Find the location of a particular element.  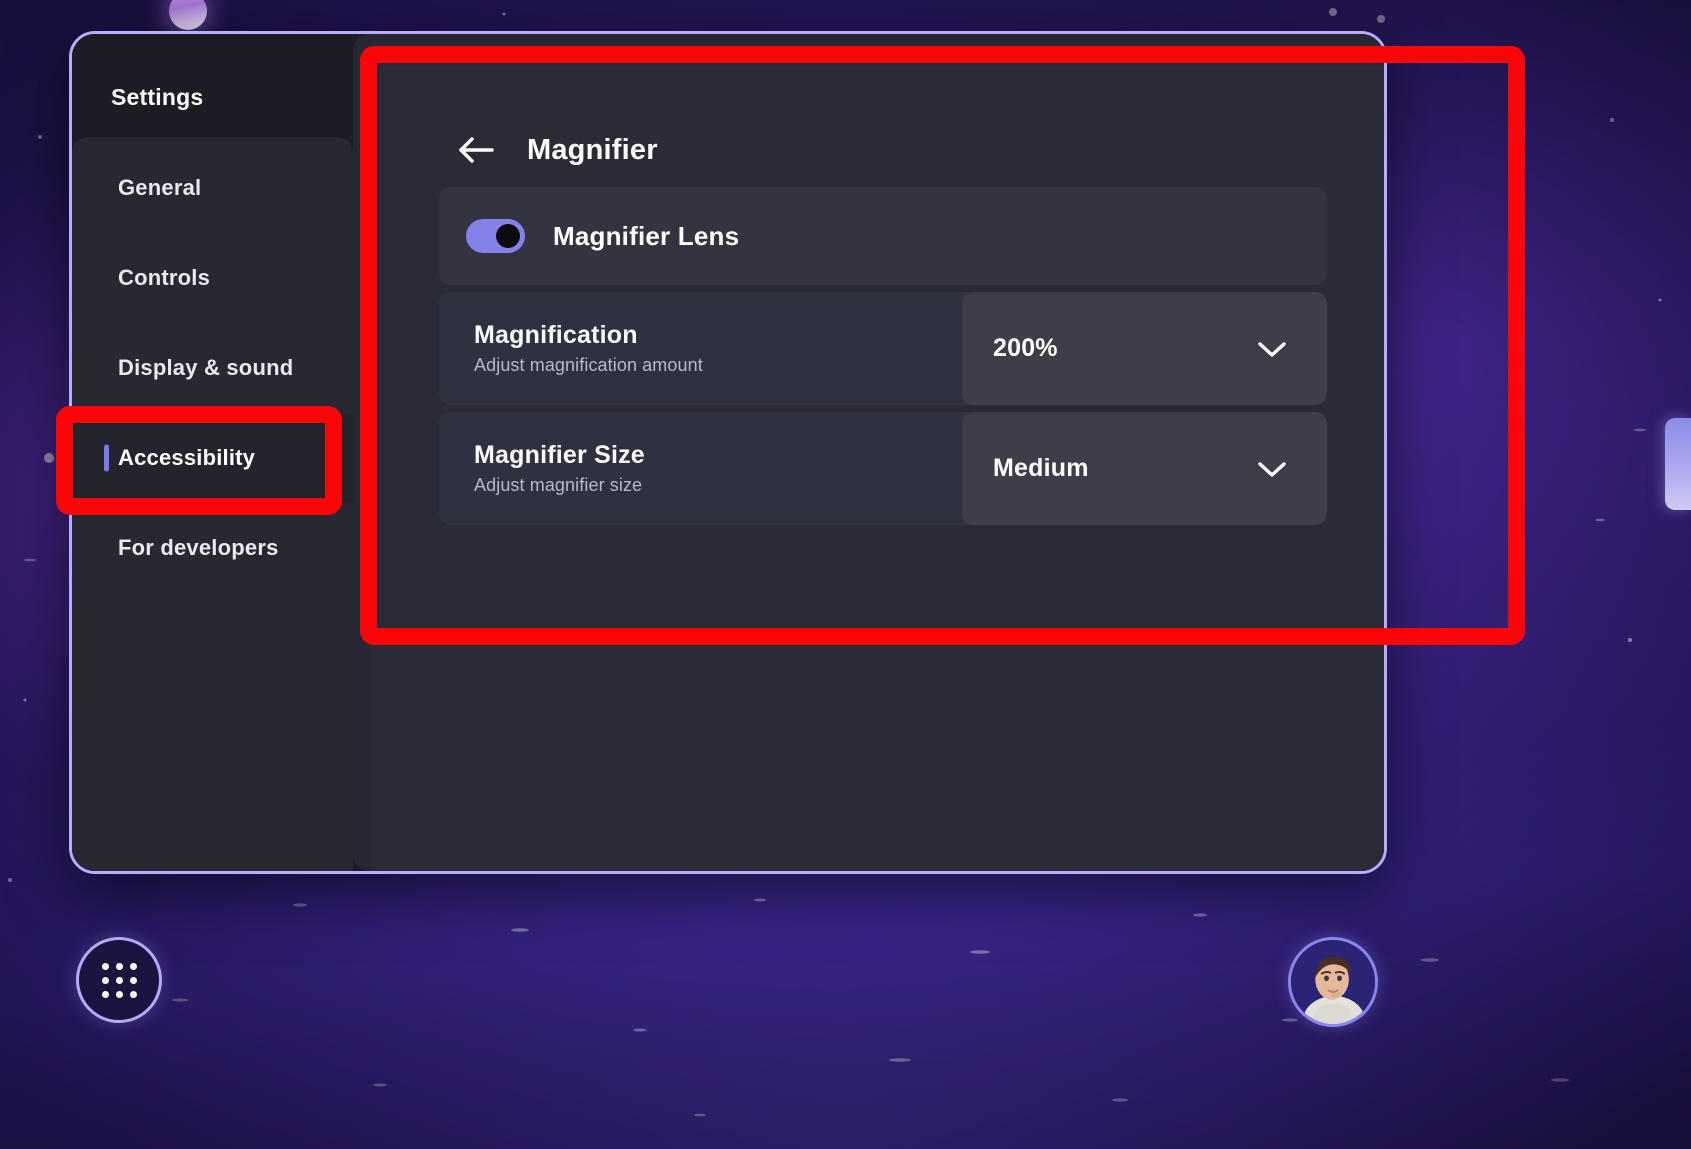

sidebar-item-for-developers: For developers is located at coordinates (212, 548).